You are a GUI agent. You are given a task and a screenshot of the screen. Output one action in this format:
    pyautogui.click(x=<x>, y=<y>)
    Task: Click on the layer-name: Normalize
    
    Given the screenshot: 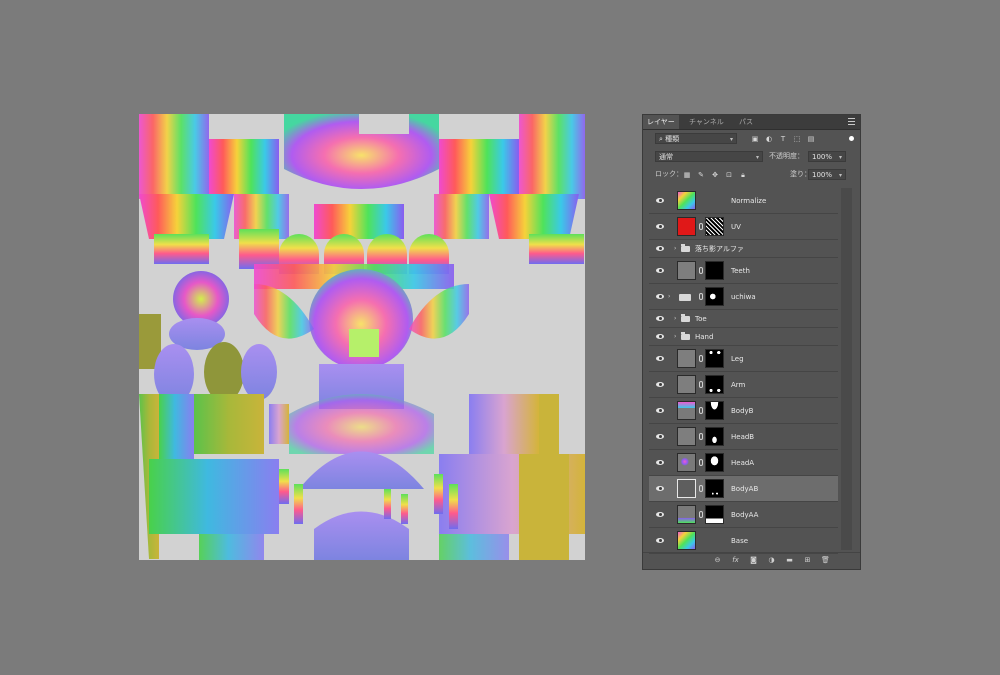 What is the action you would take?
    pyautogui.click(x=748, y=201)
    